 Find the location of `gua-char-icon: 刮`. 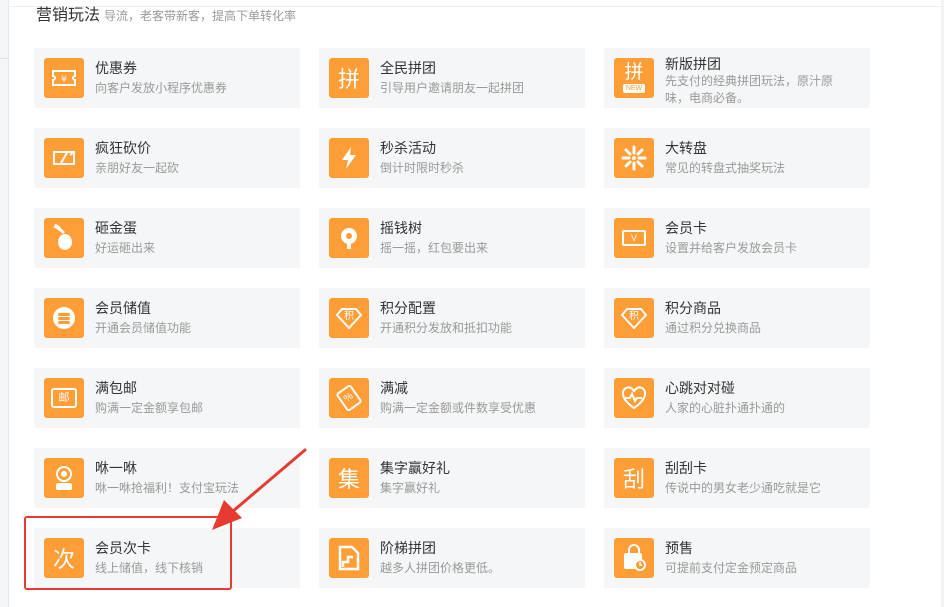

gua-char-icon: 刮 is located at coordinates (634, 478).